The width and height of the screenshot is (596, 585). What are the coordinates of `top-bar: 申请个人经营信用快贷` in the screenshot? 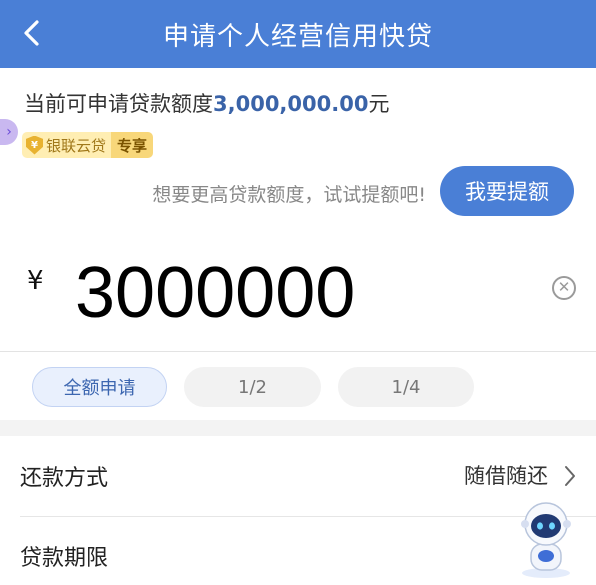 It's located at (298, 34).